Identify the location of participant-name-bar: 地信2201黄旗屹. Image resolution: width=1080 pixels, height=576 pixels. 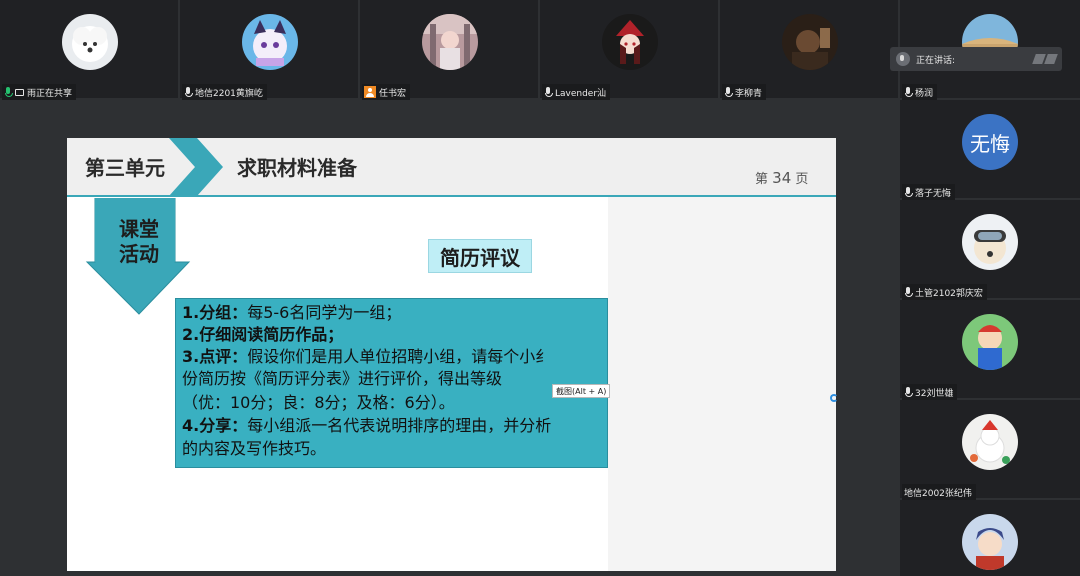
(224, 92).